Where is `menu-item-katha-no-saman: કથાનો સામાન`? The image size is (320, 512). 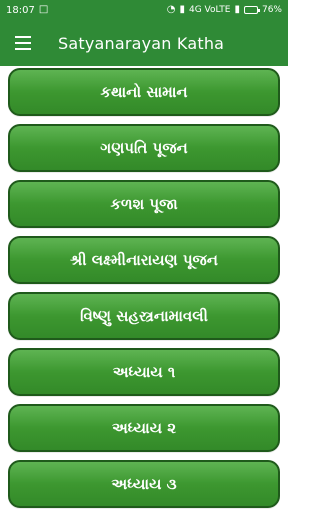
menu-item-katha-no-saman: કથાનો સામાન is located at coordinates (144, 92).